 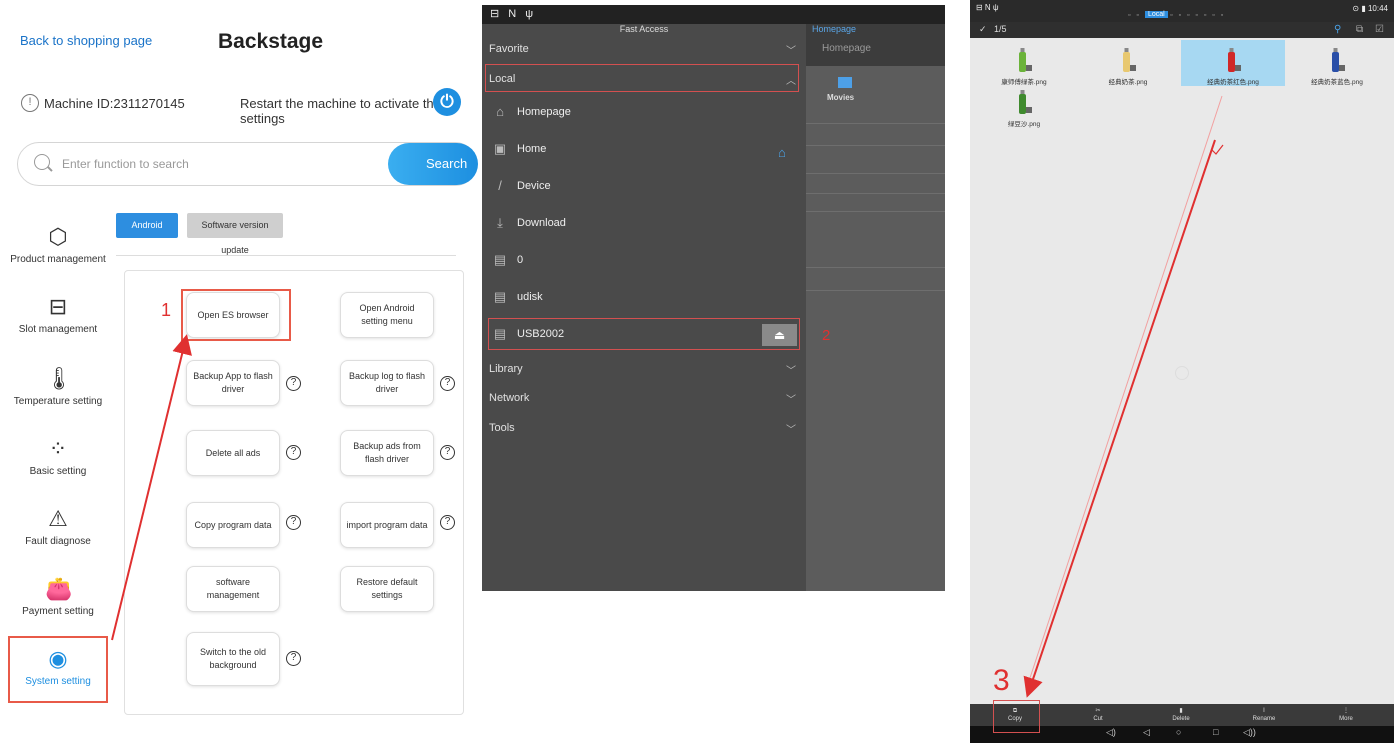 I want to click on home-icon: ○, so click(x=1178, y=732).